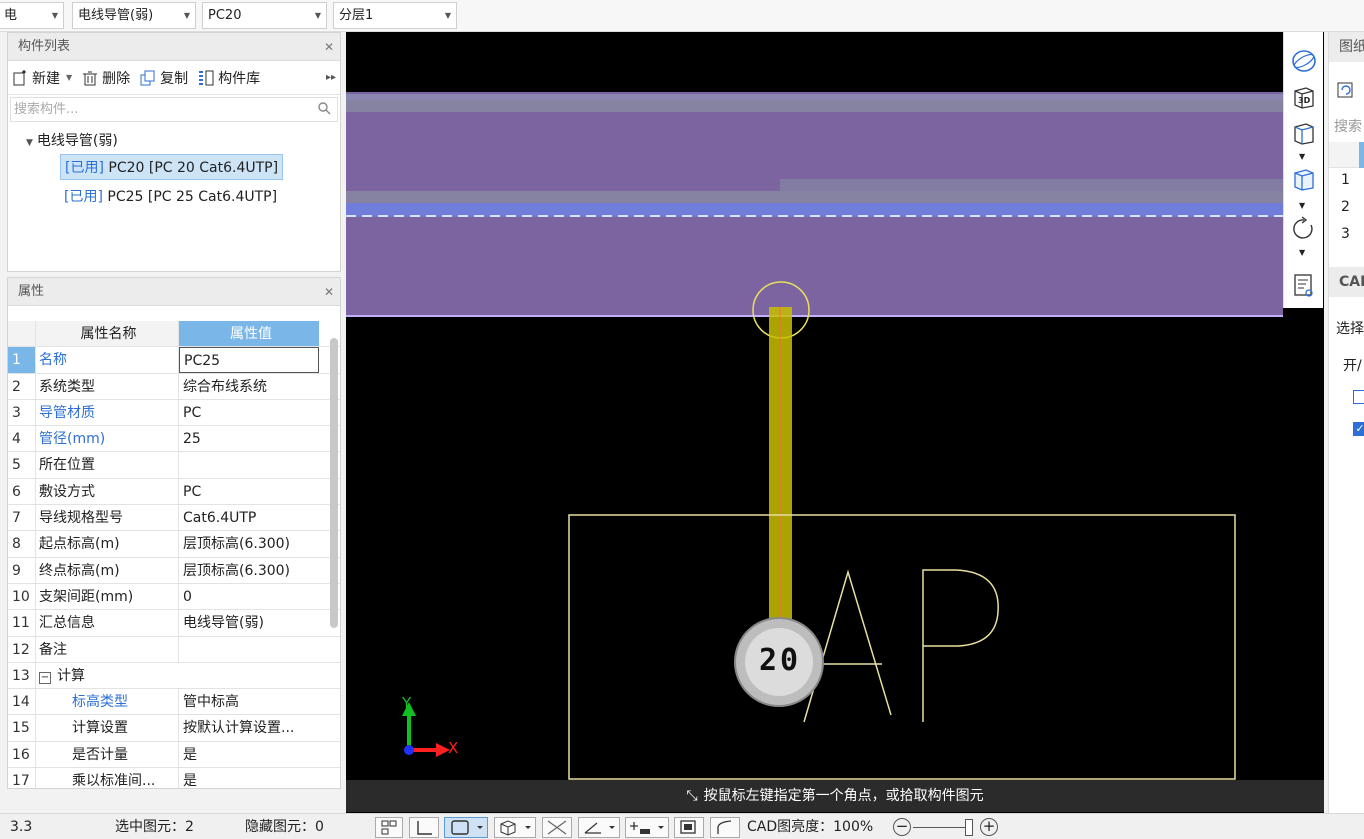 The image size is (1364, 839). Describe the element at coordinates (46, 78) in the screenshot. I see `new-label: 新建` at that location.